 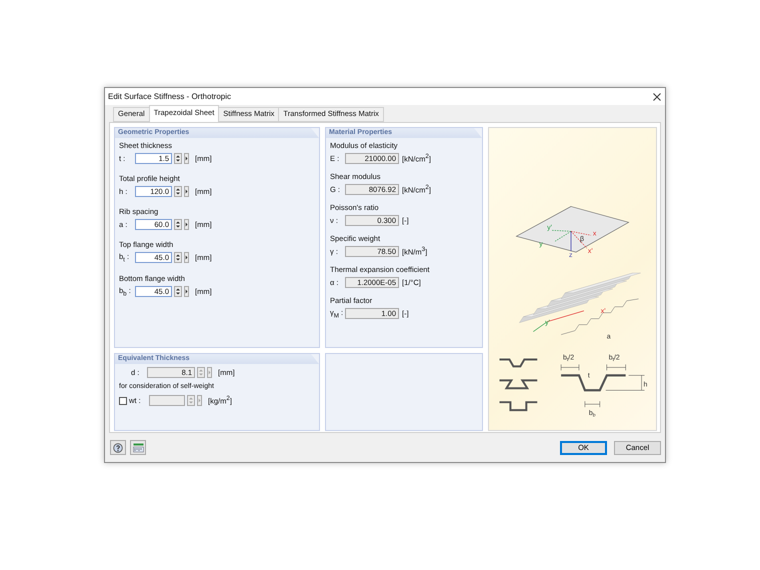 What do you see at coordinates (170, 96) in the screenshot?
I see `window-title: Edit Surface Stiffness - Orthotropic` at bounding box center [170, 96].